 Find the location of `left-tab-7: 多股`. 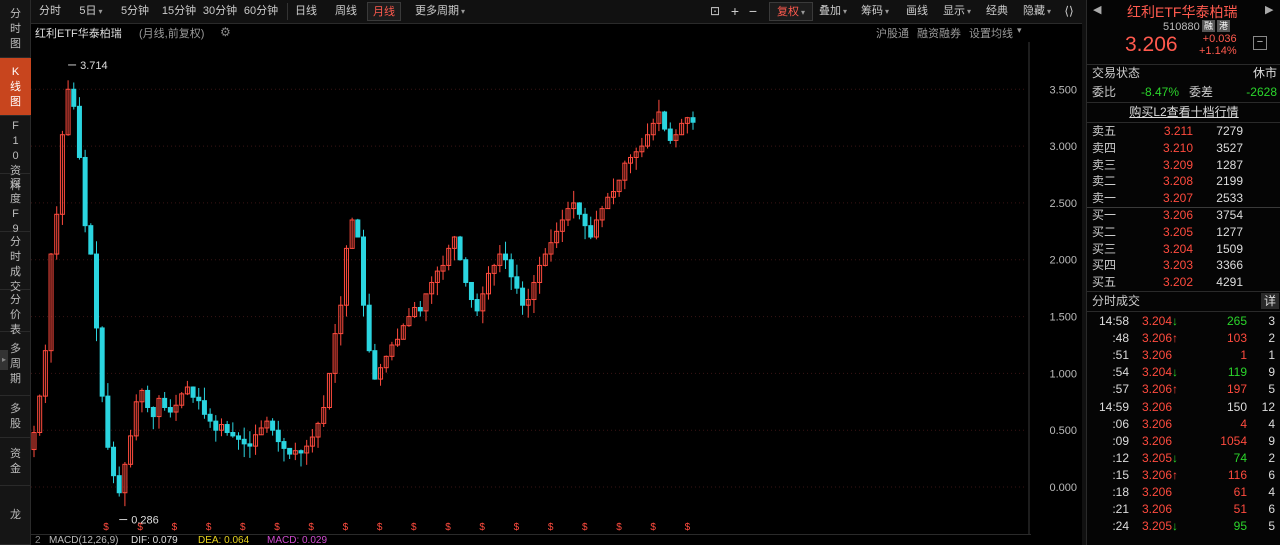

left-tab-7: 多股 is located at coordinates (15, 417).